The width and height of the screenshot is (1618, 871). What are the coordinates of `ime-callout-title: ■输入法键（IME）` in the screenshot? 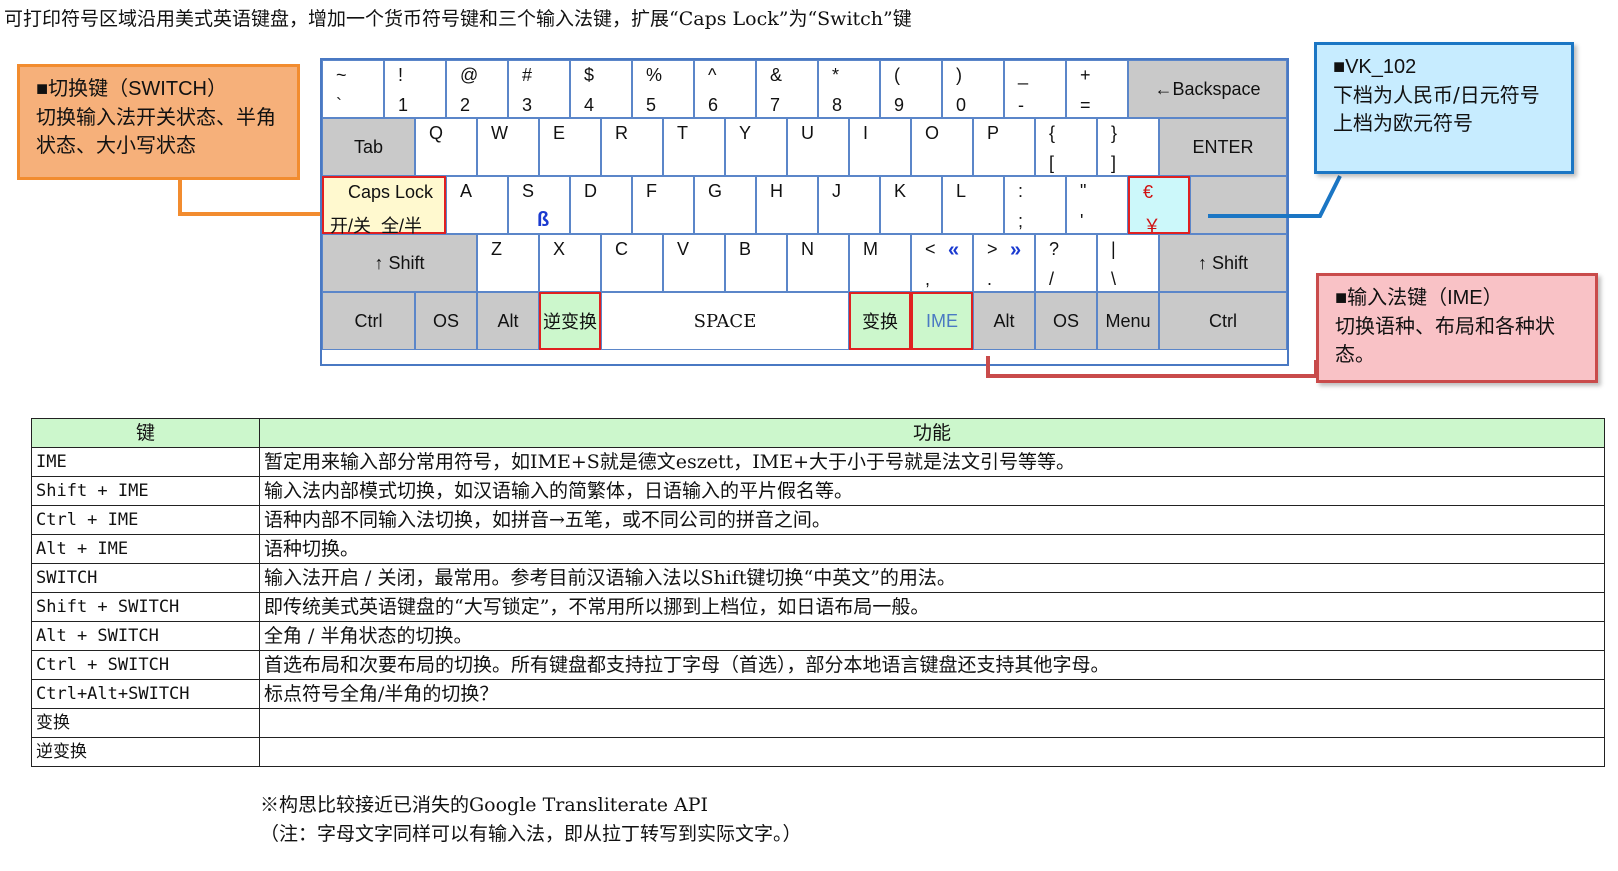 It's located at (1419, 298).